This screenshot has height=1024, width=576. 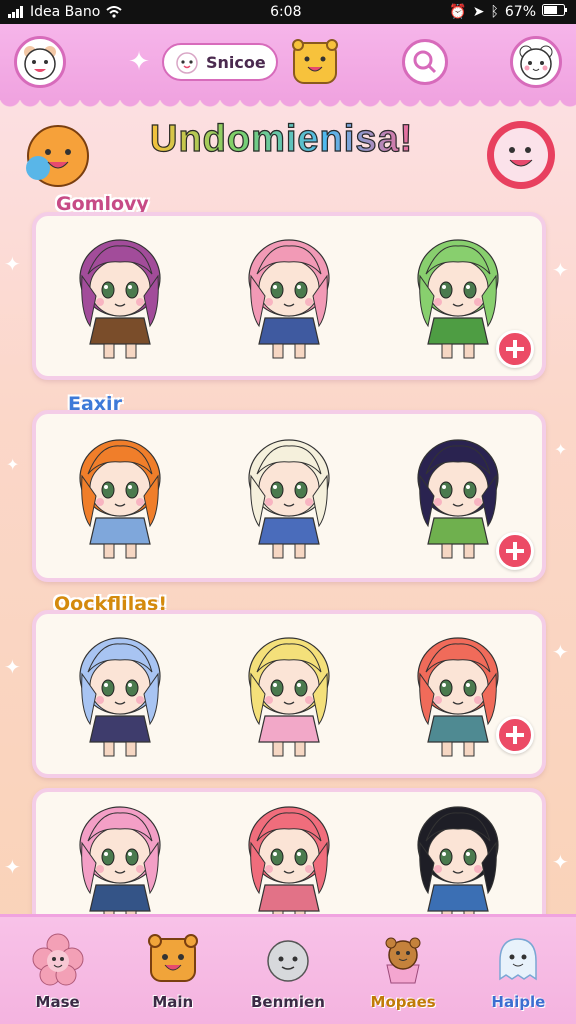 I want to click on nav-label: Mopaes, so click(x=403, y=1002).